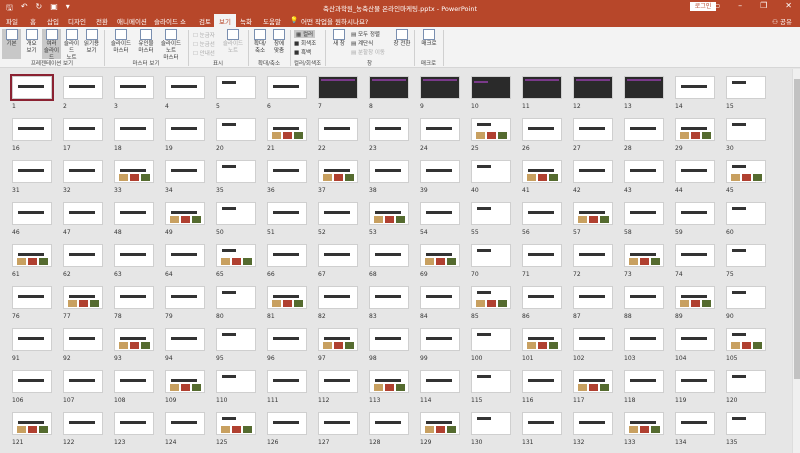 The image size is (800, 453). Describe the element at coordinates (260, 44) in the screenshot. I see `ribbon-zoom-button: 확대/ 축소` at that location.